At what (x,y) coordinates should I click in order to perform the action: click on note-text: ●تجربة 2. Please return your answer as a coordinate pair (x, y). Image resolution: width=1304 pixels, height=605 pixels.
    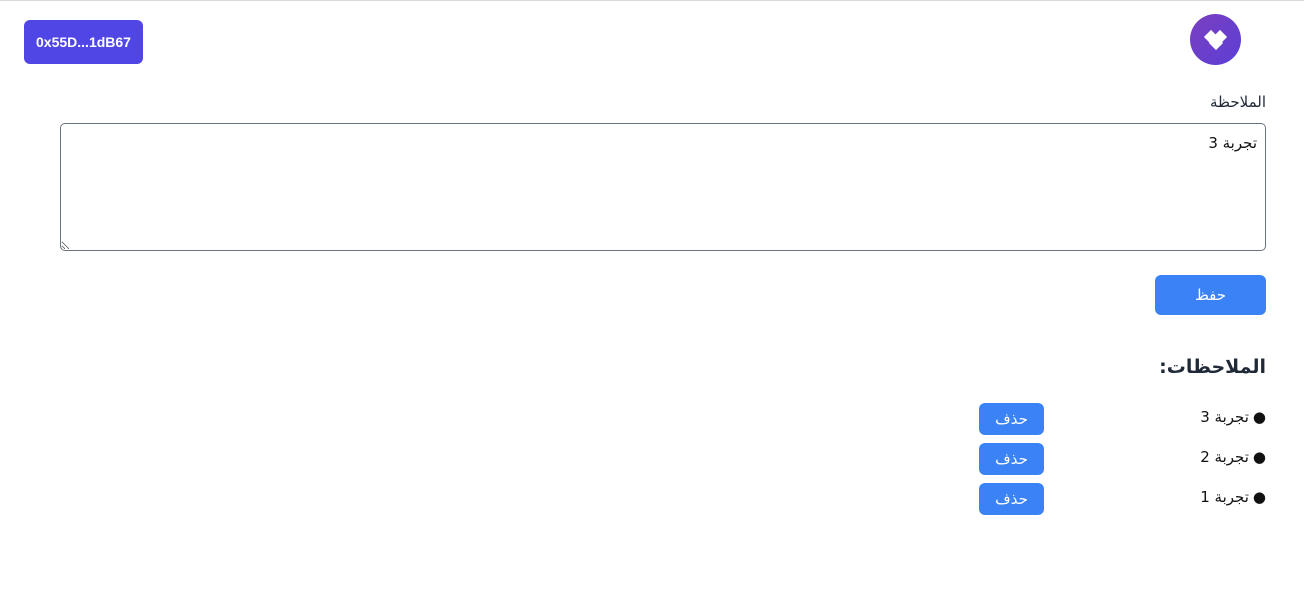
    Looking at the image, I should click on (1233, 457).